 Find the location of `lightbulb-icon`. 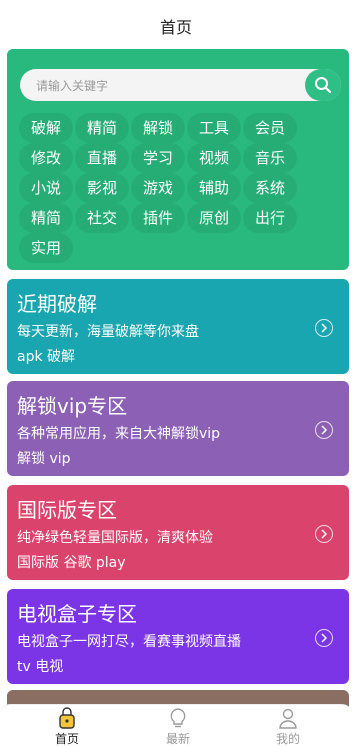

lightbulb-icon is located at coordinates (178, 718).